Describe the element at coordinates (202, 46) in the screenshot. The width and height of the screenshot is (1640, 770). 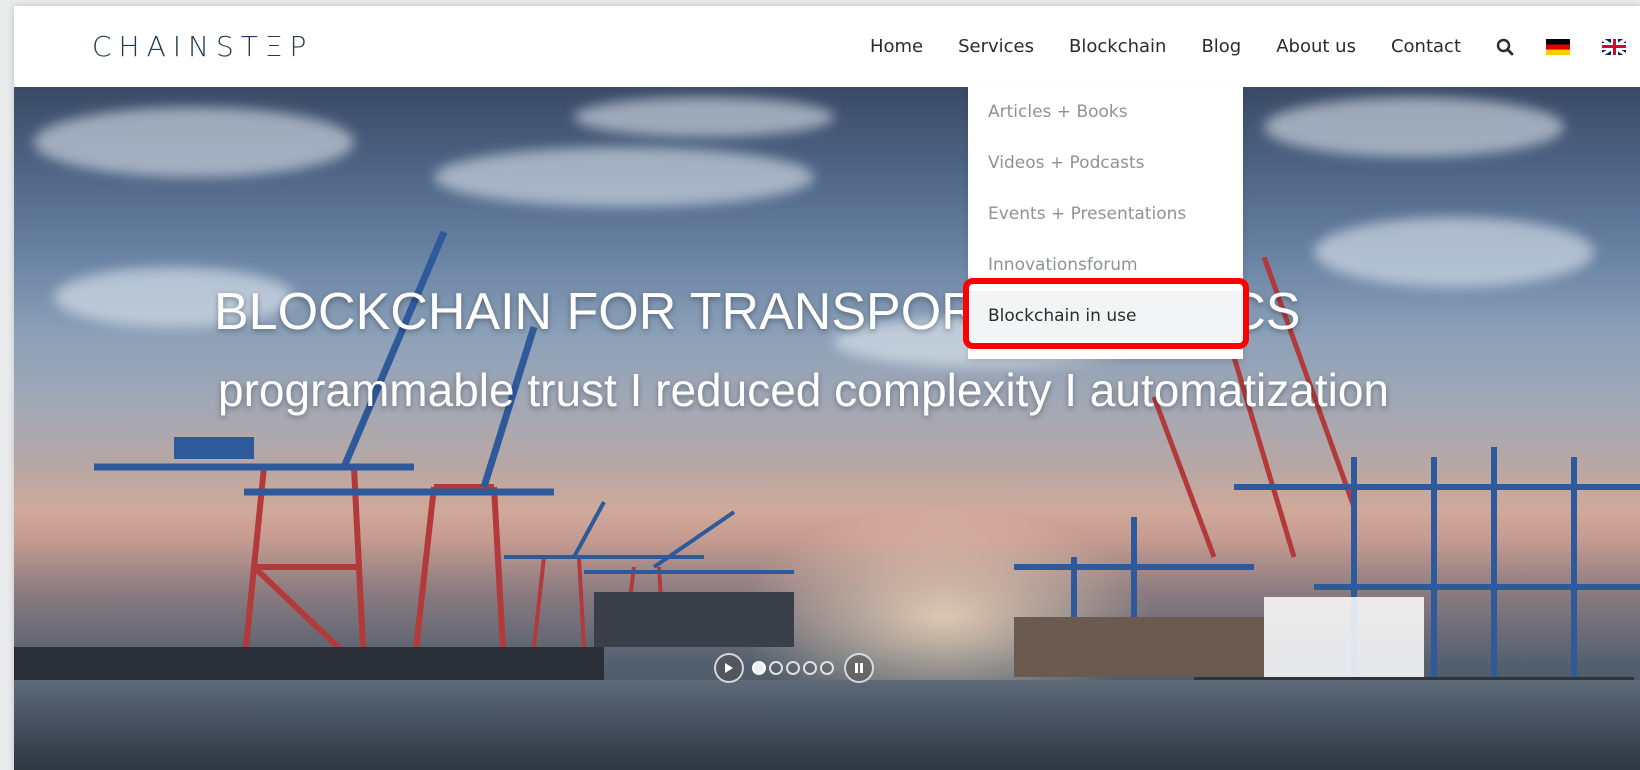
I see `logo: CHAINSTΞP` at that location.